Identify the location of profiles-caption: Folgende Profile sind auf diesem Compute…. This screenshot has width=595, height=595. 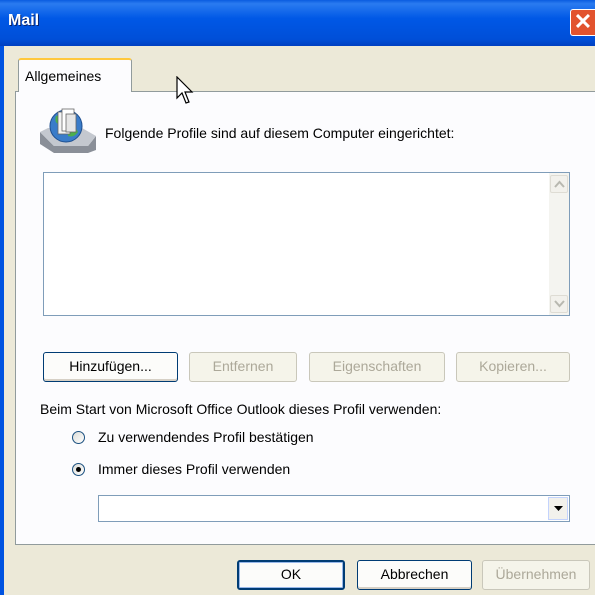
(280, 133).